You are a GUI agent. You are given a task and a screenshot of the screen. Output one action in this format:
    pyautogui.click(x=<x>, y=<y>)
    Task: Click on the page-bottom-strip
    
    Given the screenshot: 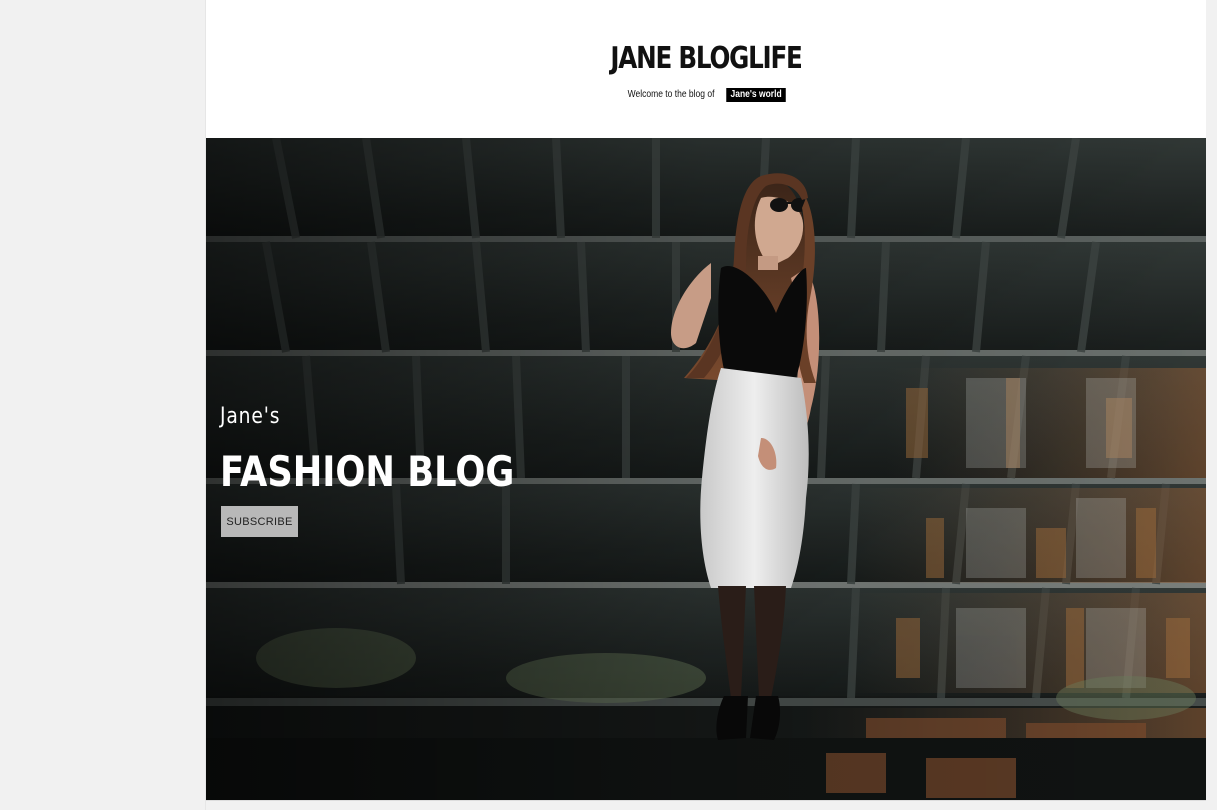 What is the action you would take?
    pyautogui.click(x=706, y=805)
    